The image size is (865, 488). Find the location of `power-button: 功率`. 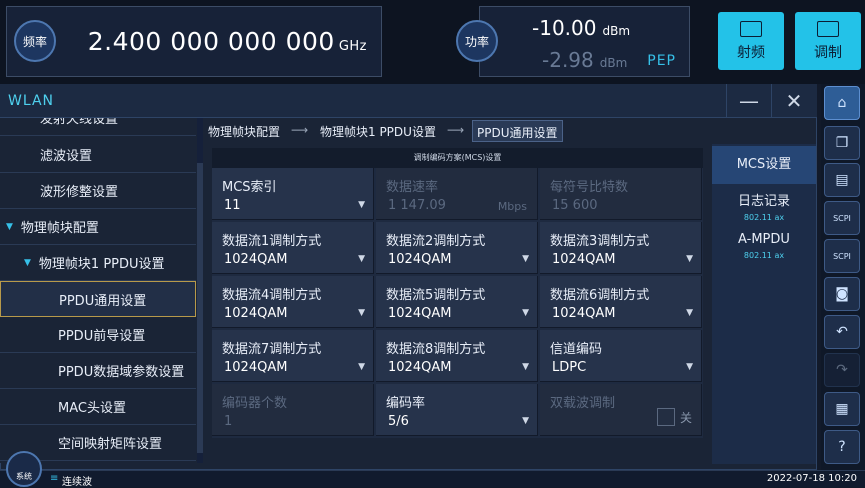

power-button: 功率 is located at coordinates (477, 41).